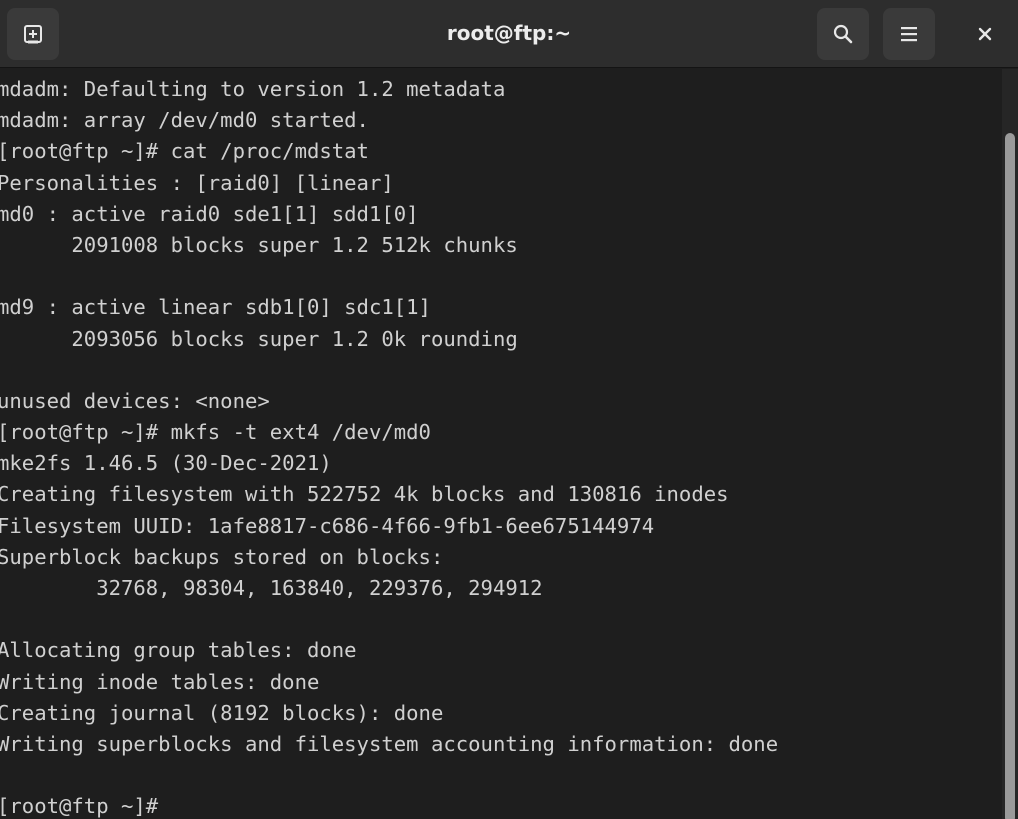  I want to click on close-button, so click(985, 34).